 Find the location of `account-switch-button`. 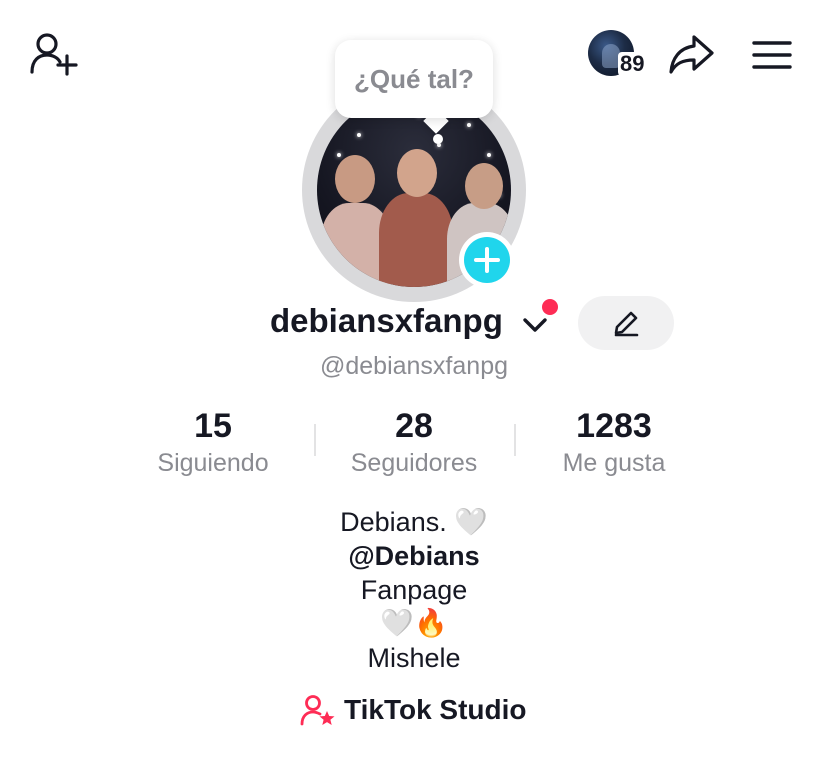

account-switch-button is located at coordinates (535, 325).